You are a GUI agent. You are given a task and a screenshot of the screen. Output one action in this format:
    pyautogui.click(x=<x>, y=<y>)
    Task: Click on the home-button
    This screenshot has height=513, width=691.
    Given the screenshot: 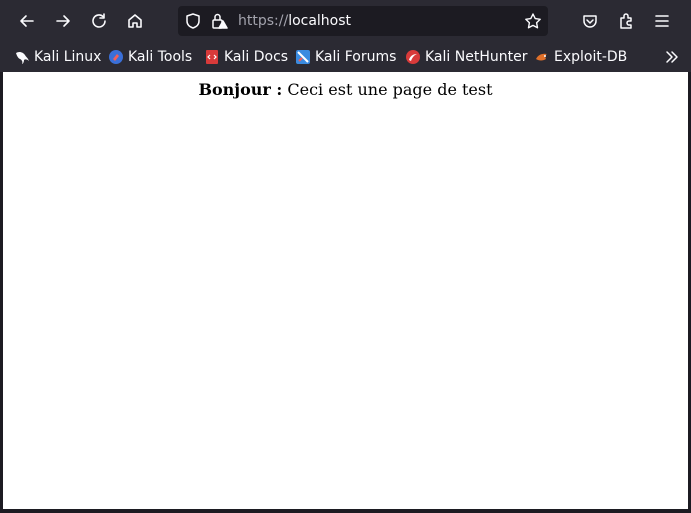 What is the action you would take?
    pyautogui.click(x=135, y=21)
    